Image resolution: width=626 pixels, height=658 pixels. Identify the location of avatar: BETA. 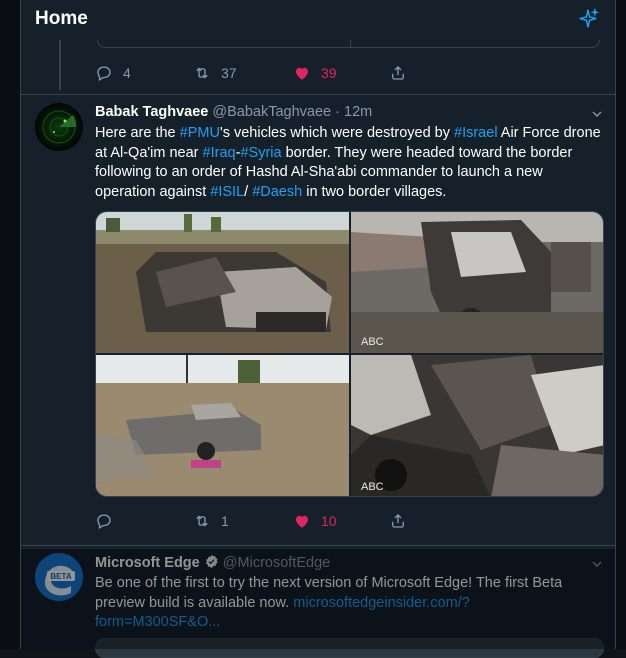
(59, 577).